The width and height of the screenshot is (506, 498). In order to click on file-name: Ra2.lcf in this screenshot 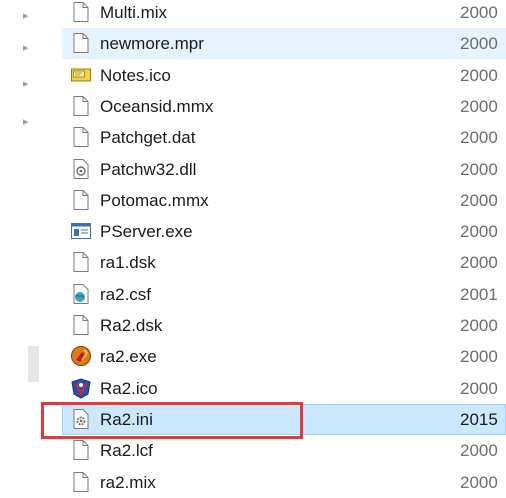, I will do `click(126, 451)`.